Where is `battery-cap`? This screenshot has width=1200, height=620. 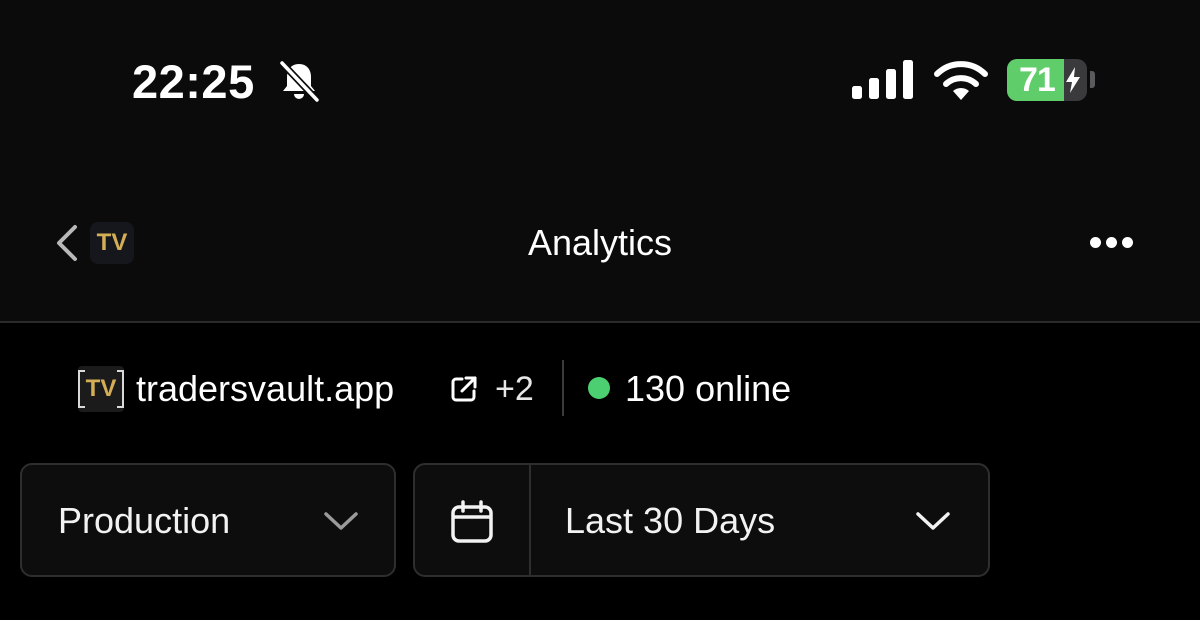
battery-cap is located at coordinates (1092, 79).